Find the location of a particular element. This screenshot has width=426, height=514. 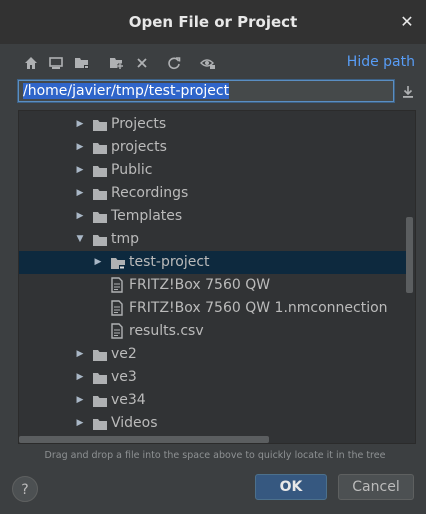

tree-item-label: projects is located at coordinates (139, 147).